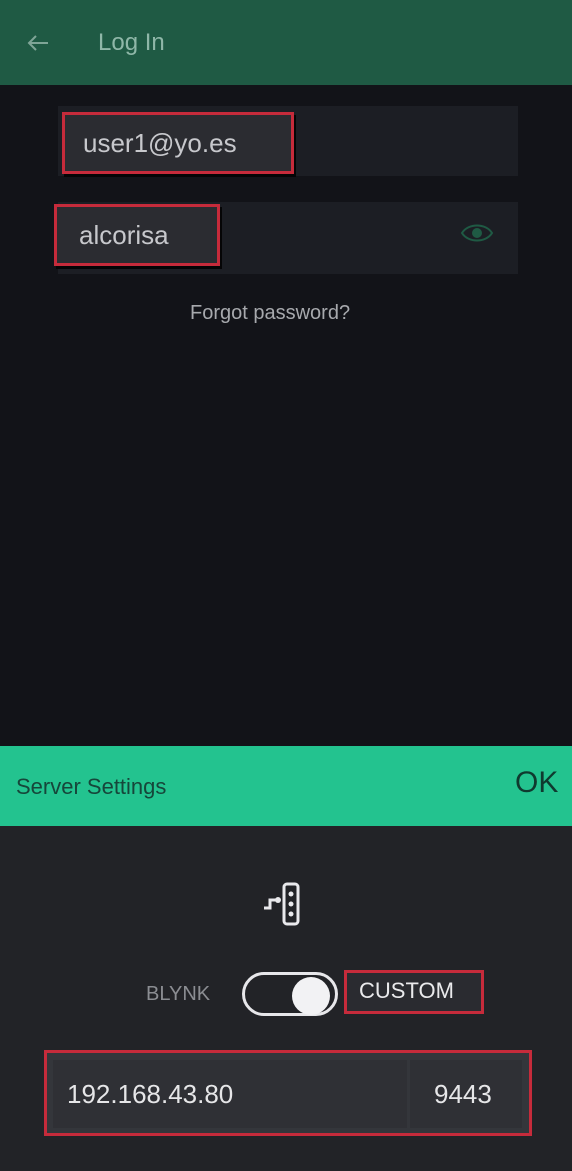 Image resolution: width=572 pixels, height=1171 pixels. I want to click on server-connection-icon, so click(286, 904).